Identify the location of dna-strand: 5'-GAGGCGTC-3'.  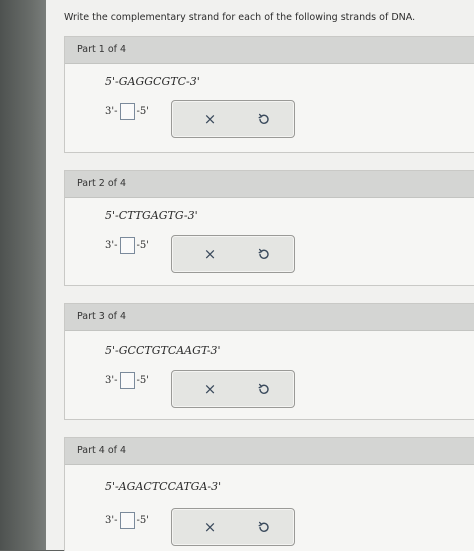
(152, 81).